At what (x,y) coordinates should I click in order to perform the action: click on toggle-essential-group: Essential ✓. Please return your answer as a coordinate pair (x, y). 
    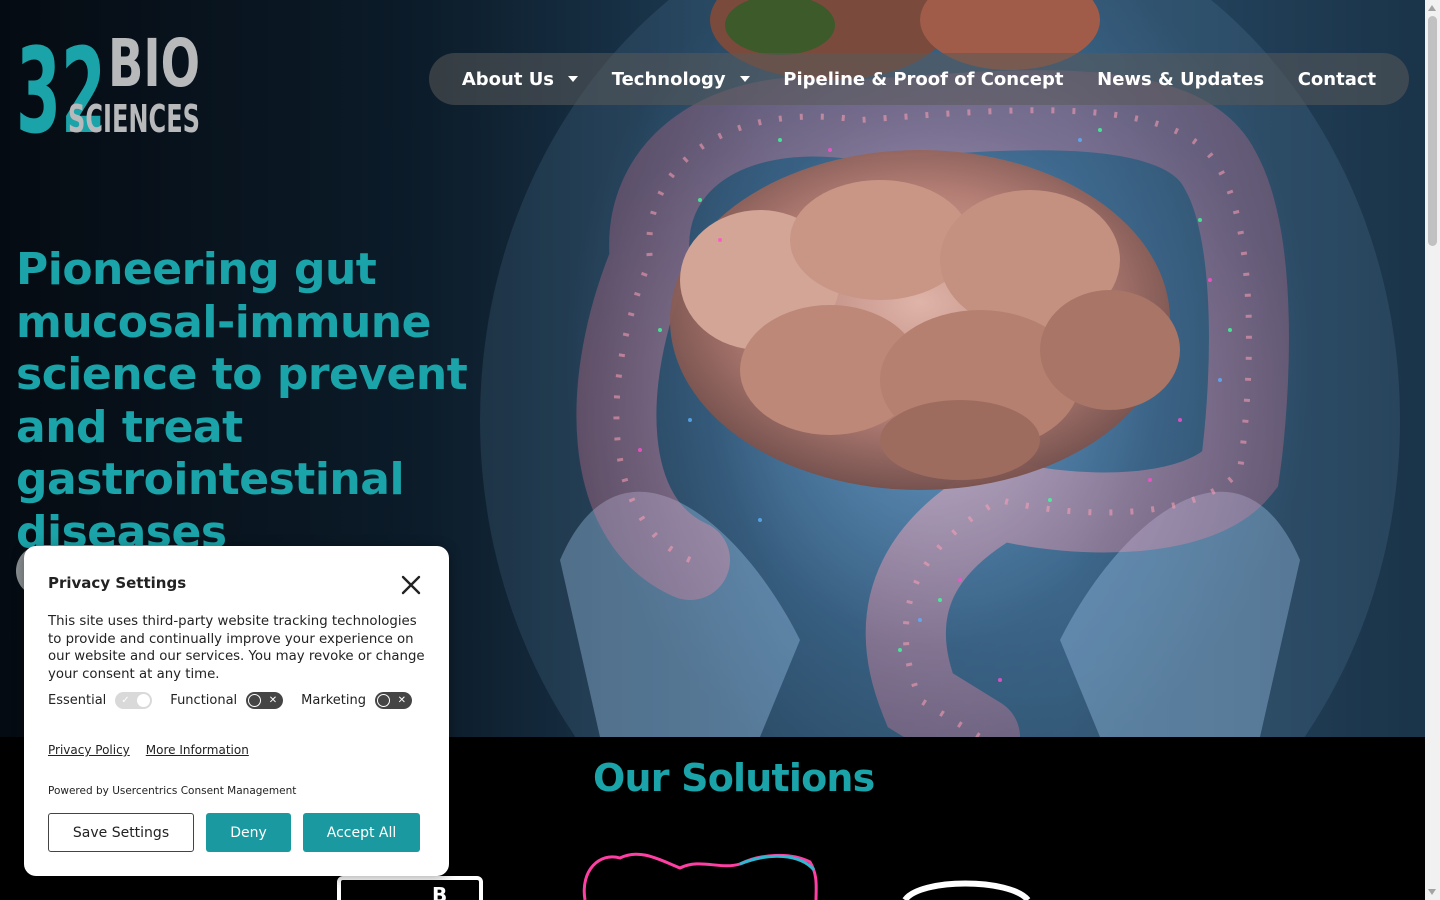
    Looking at the image, I should click on (100, 700).